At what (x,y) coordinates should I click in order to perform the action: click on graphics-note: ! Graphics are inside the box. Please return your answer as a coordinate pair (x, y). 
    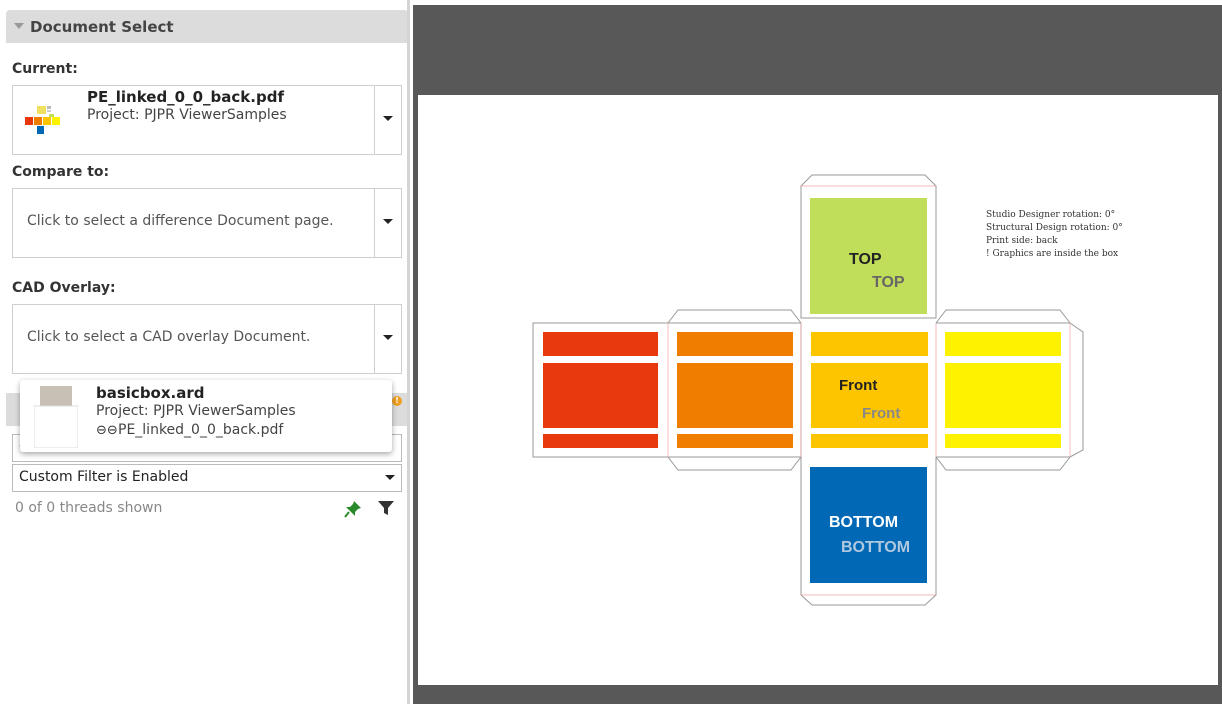
    Looking at the image, I should click on (1052, 254).